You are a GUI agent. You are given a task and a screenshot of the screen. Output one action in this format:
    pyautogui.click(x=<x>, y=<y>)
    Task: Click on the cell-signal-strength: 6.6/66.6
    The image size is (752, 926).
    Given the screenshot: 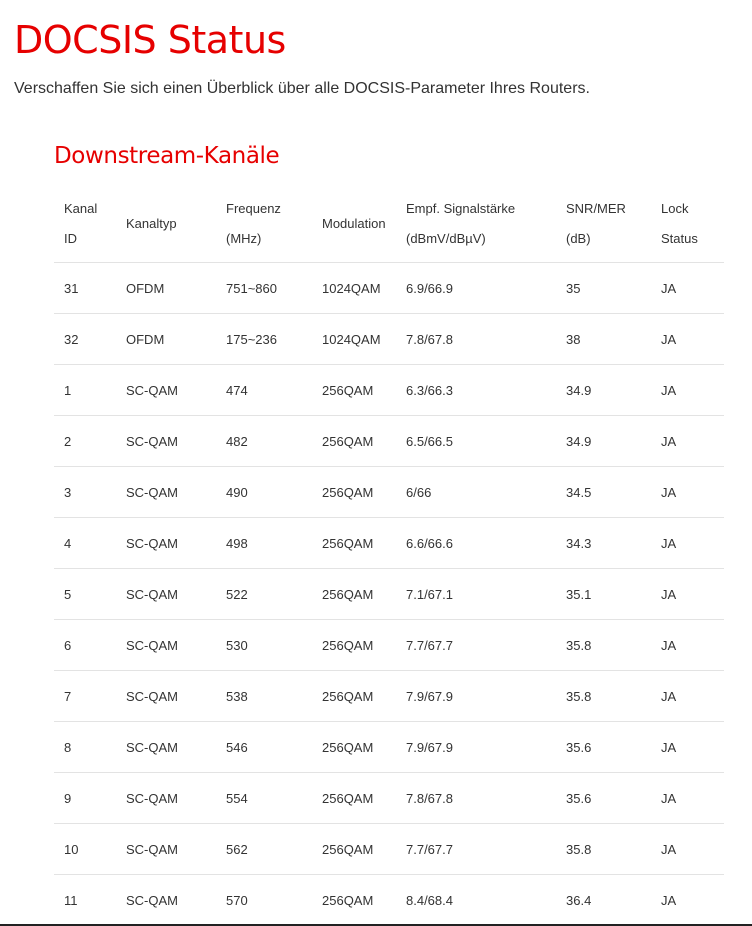 What is the action you would take?
    pyautogui.click(x=476, y=543)
    